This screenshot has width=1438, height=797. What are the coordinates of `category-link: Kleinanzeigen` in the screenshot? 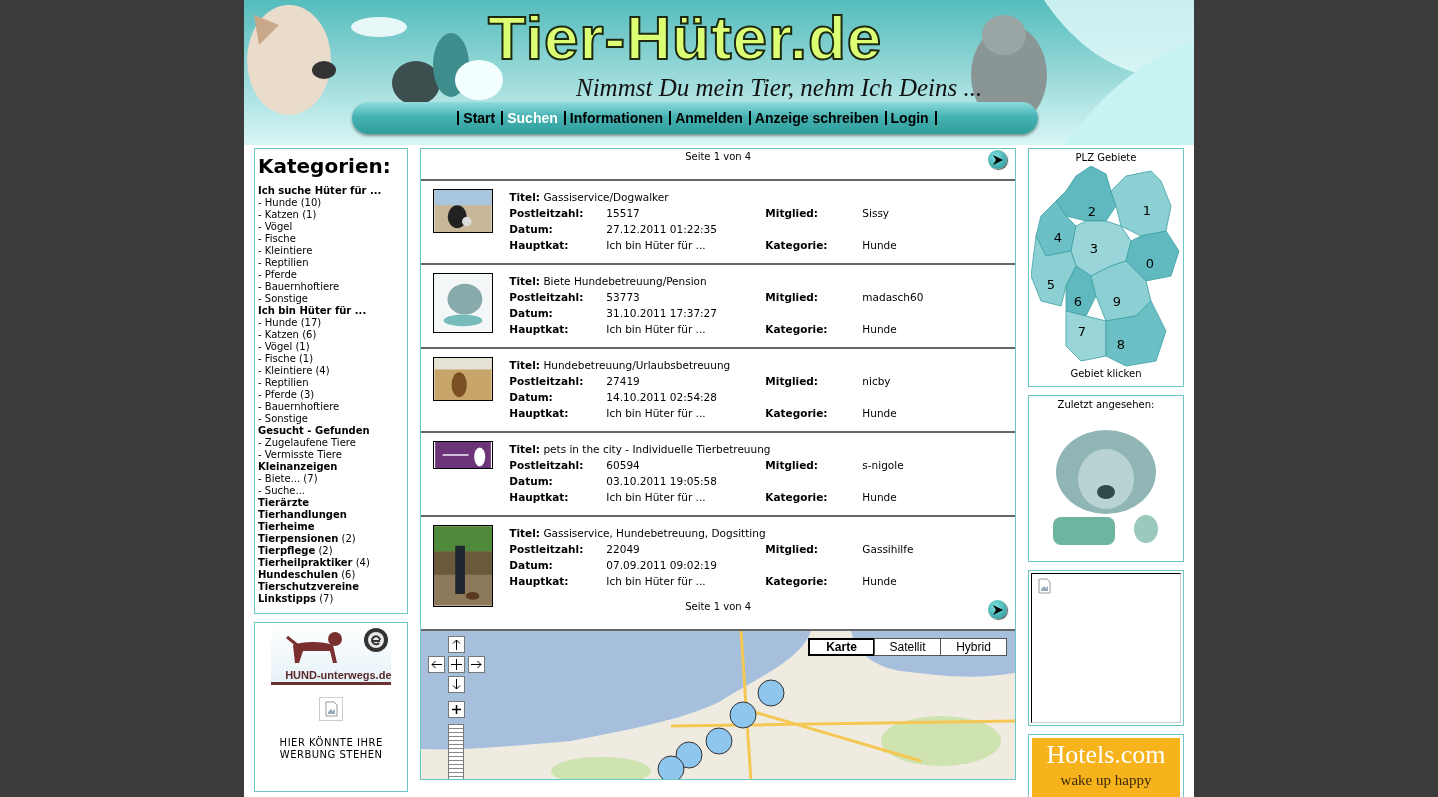 It's located at (331, 467).